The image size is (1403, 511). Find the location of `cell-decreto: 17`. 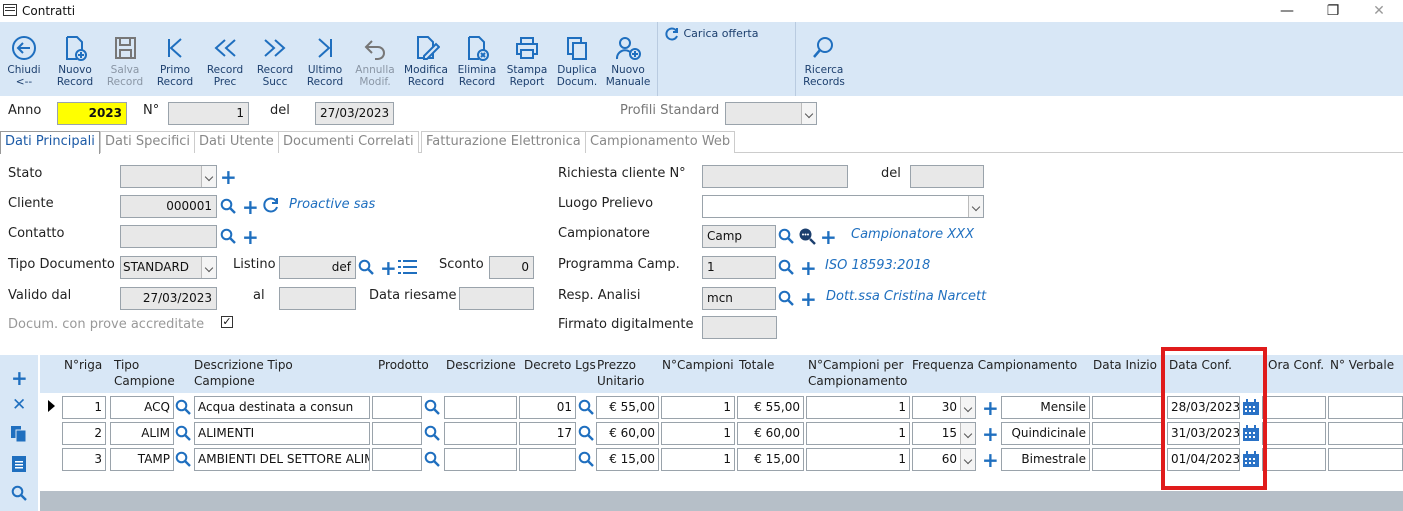

cell-decreto: 17 is located at coordinates (547, 433).